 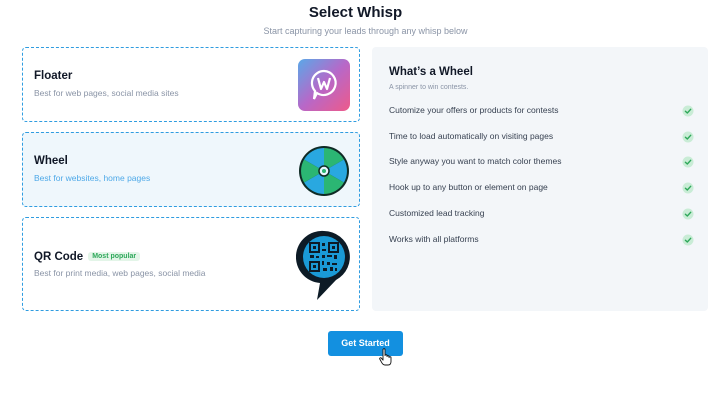 I want to click on feature-item: Hook up to any button or element on page, so click(x=541, y=188).